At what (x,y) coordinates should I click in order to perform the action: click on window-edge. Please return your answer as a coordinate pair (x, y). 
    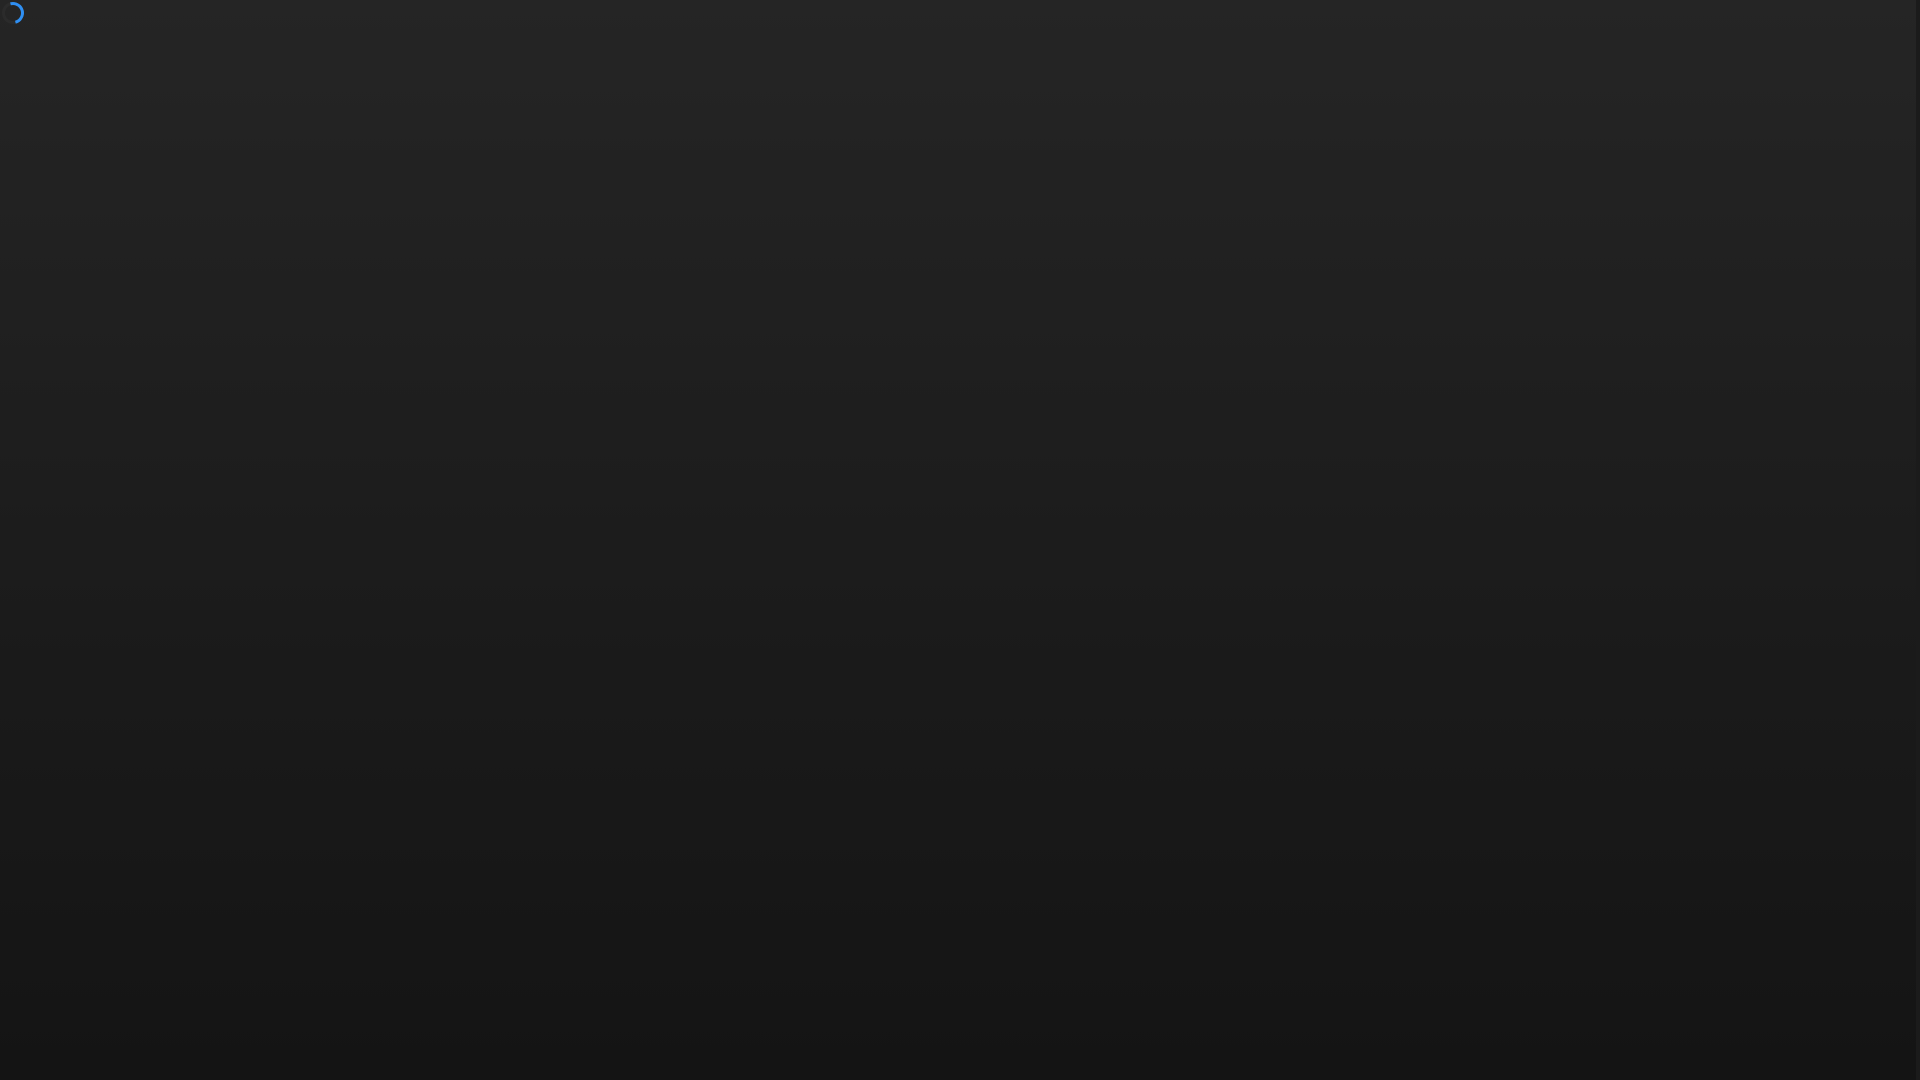
    Looking at the image, I should click on (1918, 540).